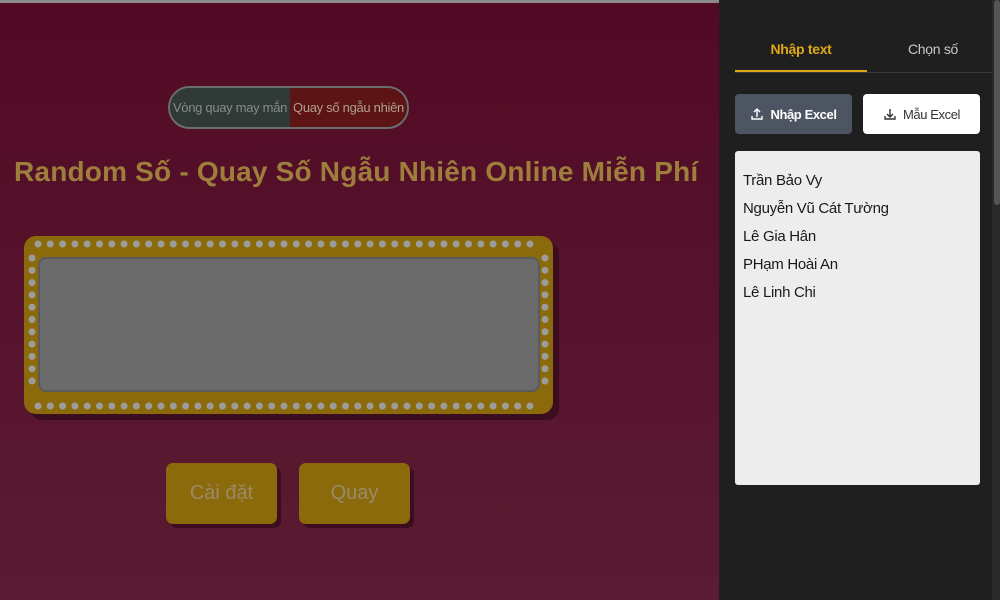 The width and height of the screenshot is (1000, 600). Describe the element at coordinates (996, 300) in the screenshot. I see `panel-scrollbar` at that location.